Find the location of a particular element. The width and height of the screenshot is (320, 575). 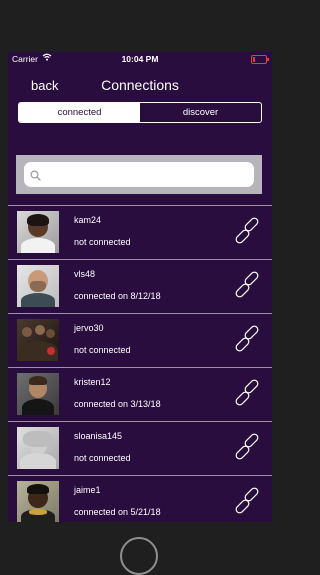

username: kam24 is located at coordinates (88, 220).